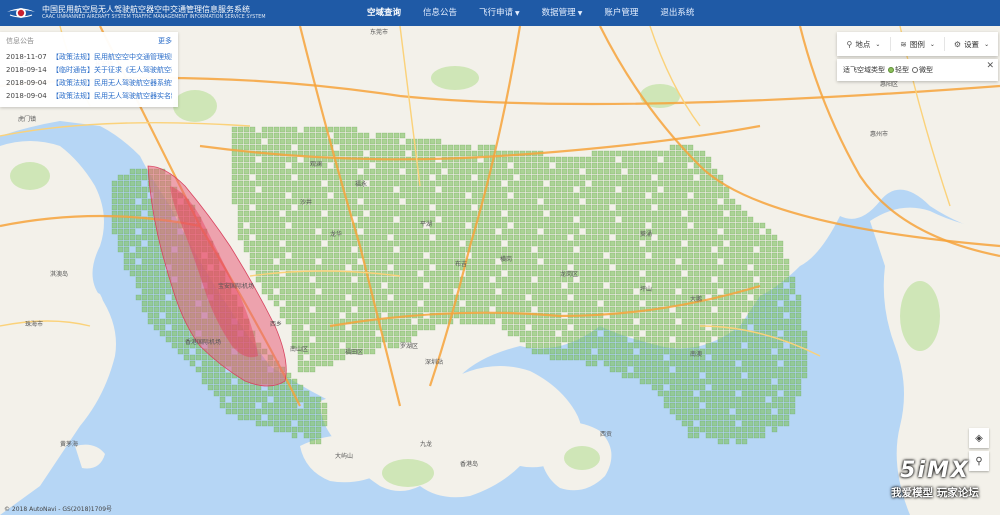 This screenshot has height=515, width=1000. Describe the element at coordinates (935, 484) in the screenshot. I see `watermark: 5iMX 我爱模型 玩家论坛` at that location.